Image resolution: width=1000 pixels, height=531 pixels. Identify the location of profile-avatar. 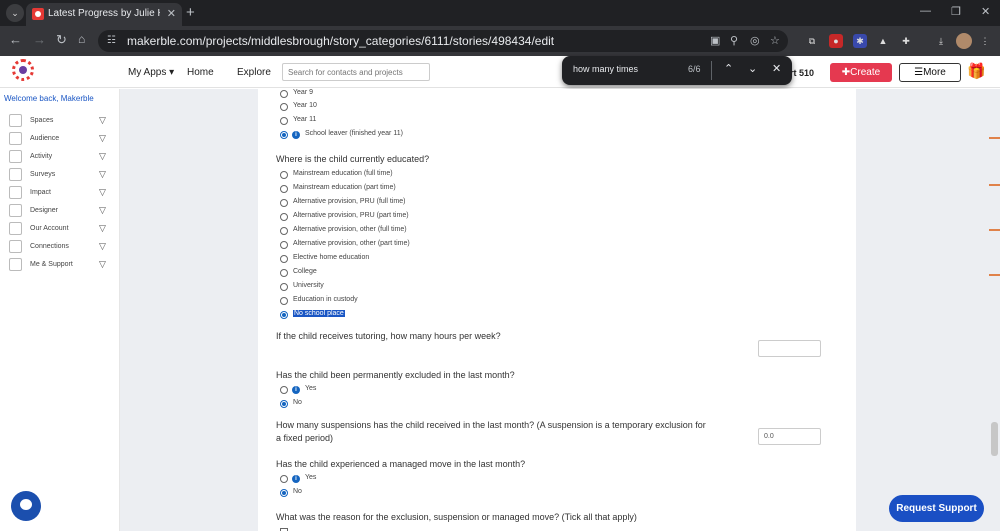
(964, 41).